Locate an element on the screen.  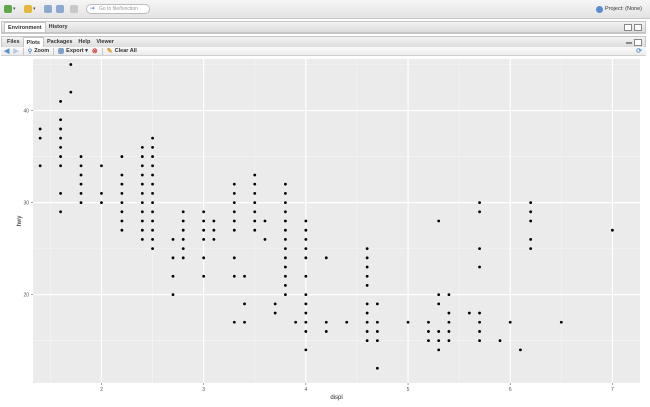
export-menu: Export ▾ is located at coordinates (73, 51).